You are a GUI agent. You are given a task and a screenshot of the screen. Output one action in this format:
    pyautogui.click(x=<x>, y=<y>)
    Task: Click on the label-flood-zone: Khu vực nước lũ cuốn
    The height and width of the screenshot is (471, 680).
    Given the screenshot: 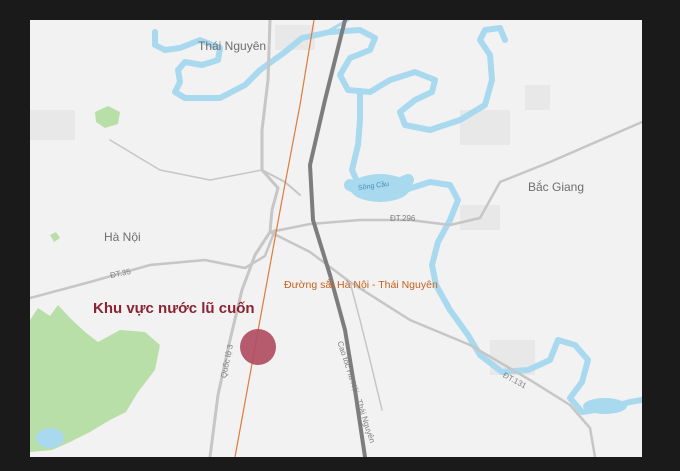 What is the action you would take?
    pyautogui.click(x=174, y=308)
    